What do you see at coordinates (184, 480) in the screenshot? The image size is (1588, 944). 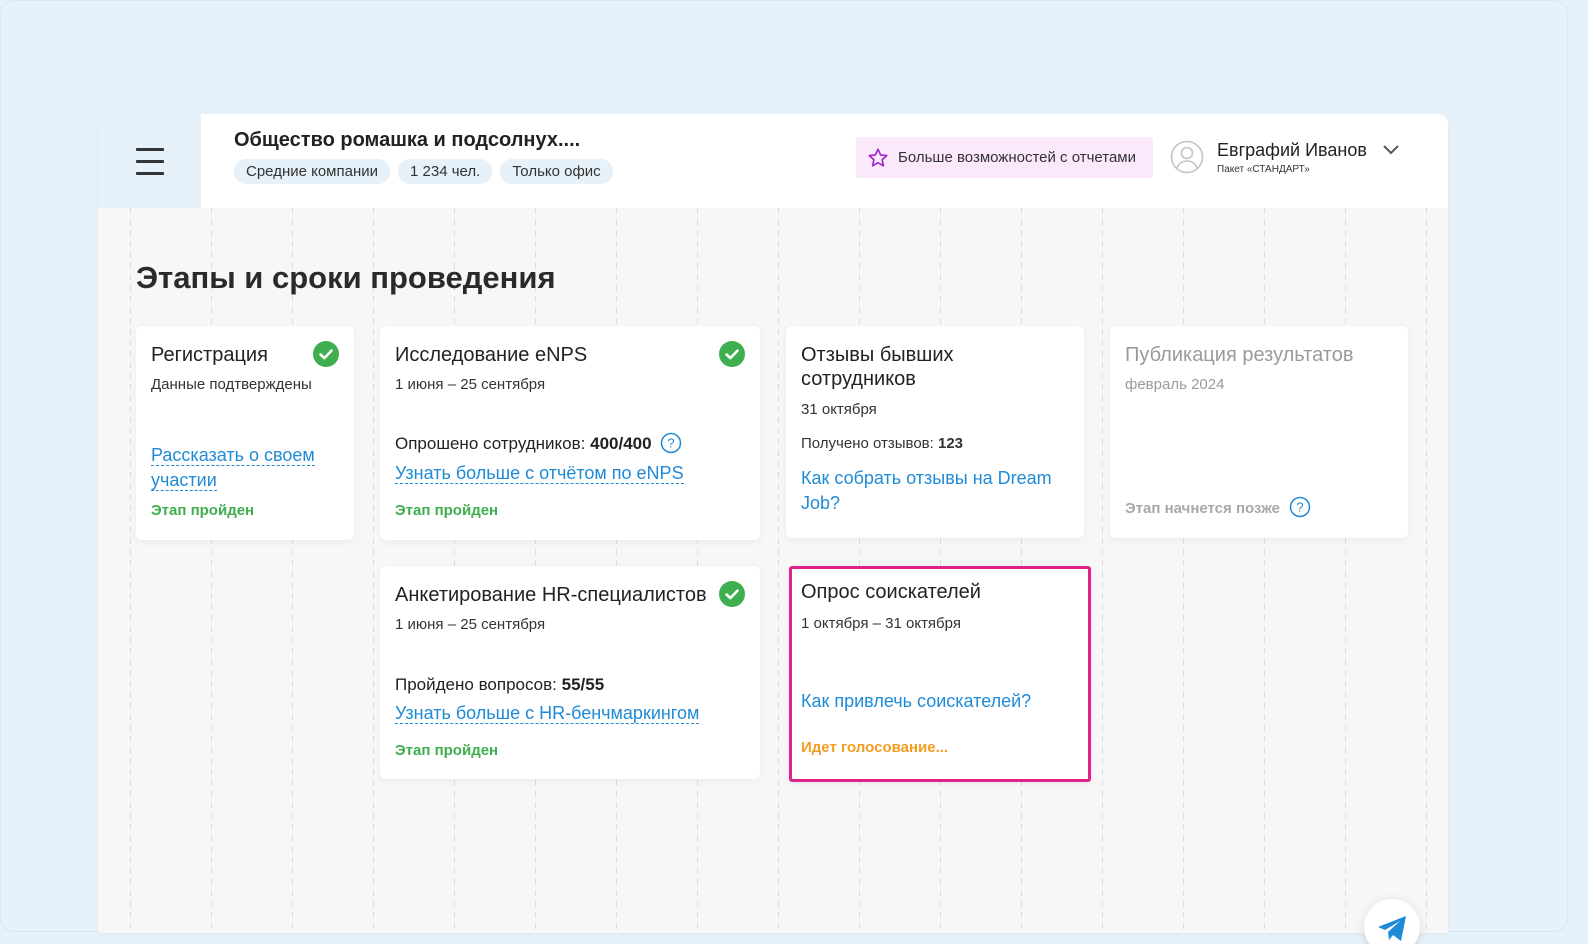 I see `link-line-2: участии` at bounding box center [184, 480].